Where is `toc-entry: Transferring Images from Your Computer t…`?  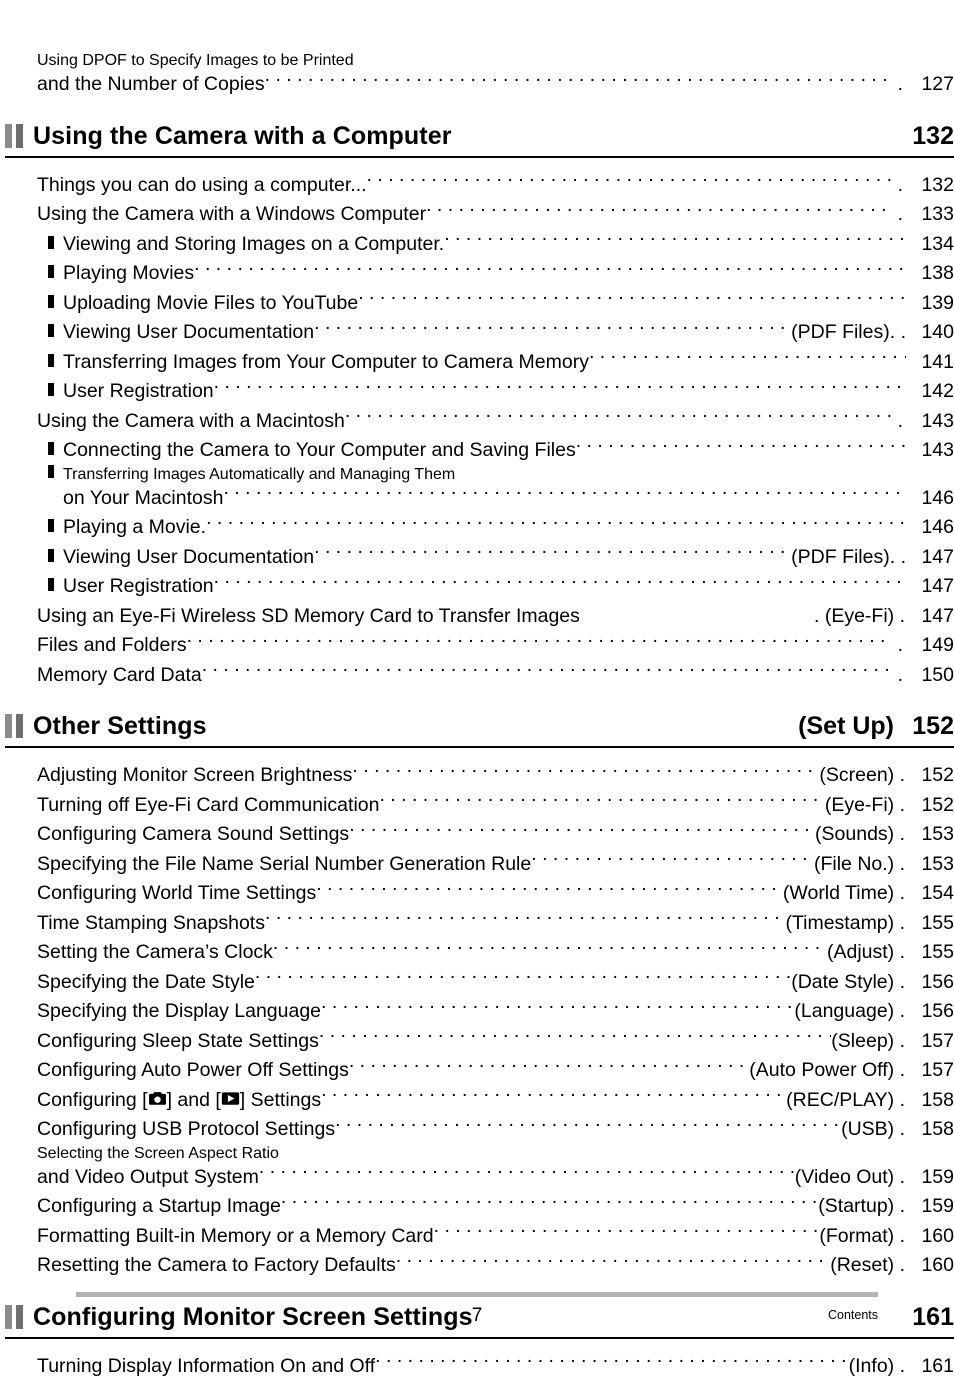 toc-entry: Transferring Images from Your Computer t… is located at coordinates (501, 363).